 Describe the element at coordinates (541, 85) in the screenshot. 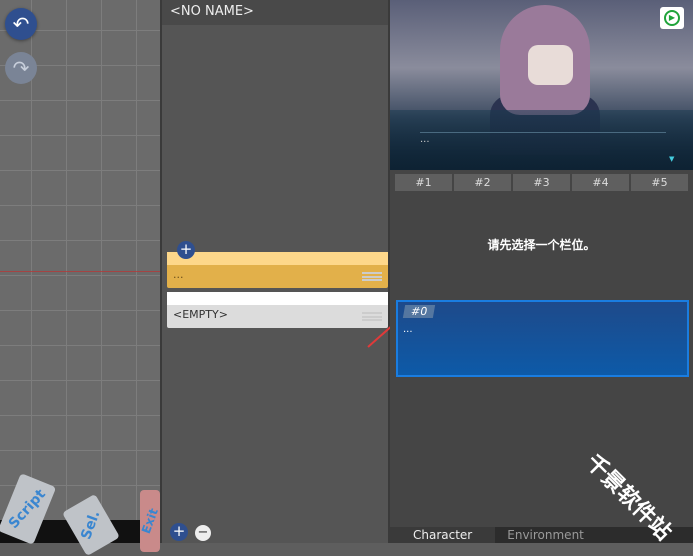

I see `scene-preview: ... ▼ ▶` at that location.